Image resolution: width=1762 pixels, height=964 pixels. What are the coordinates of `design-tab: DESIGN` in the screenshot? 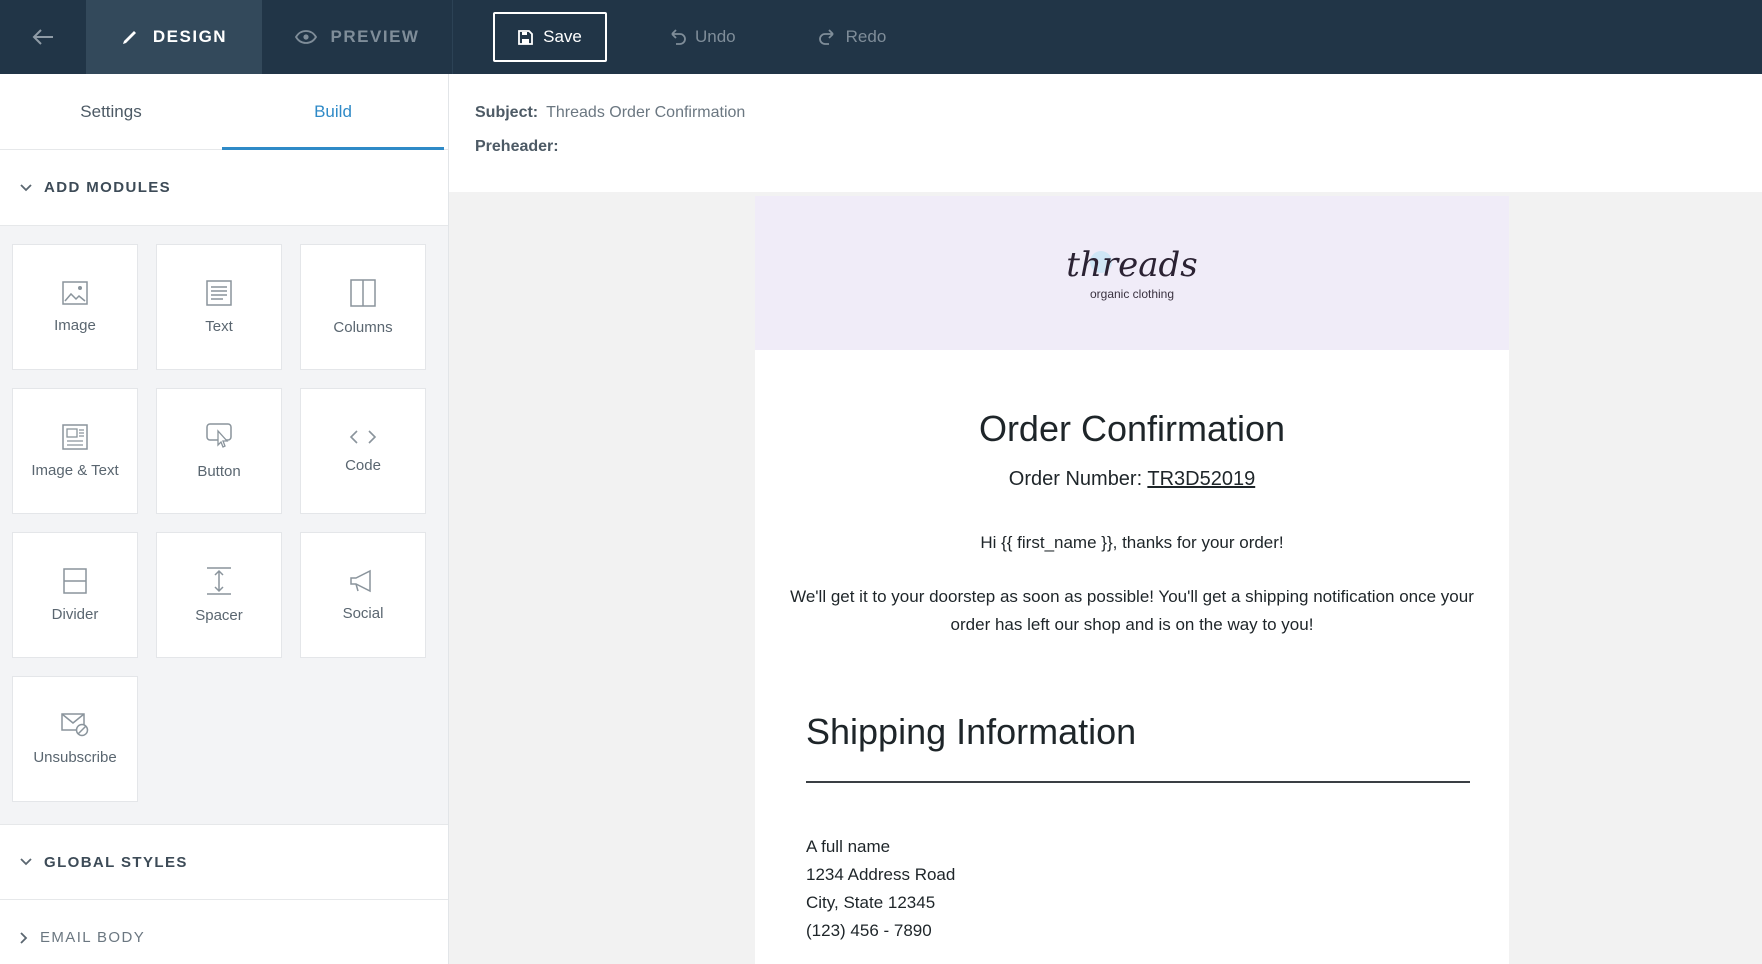 It's located at (174, 37).